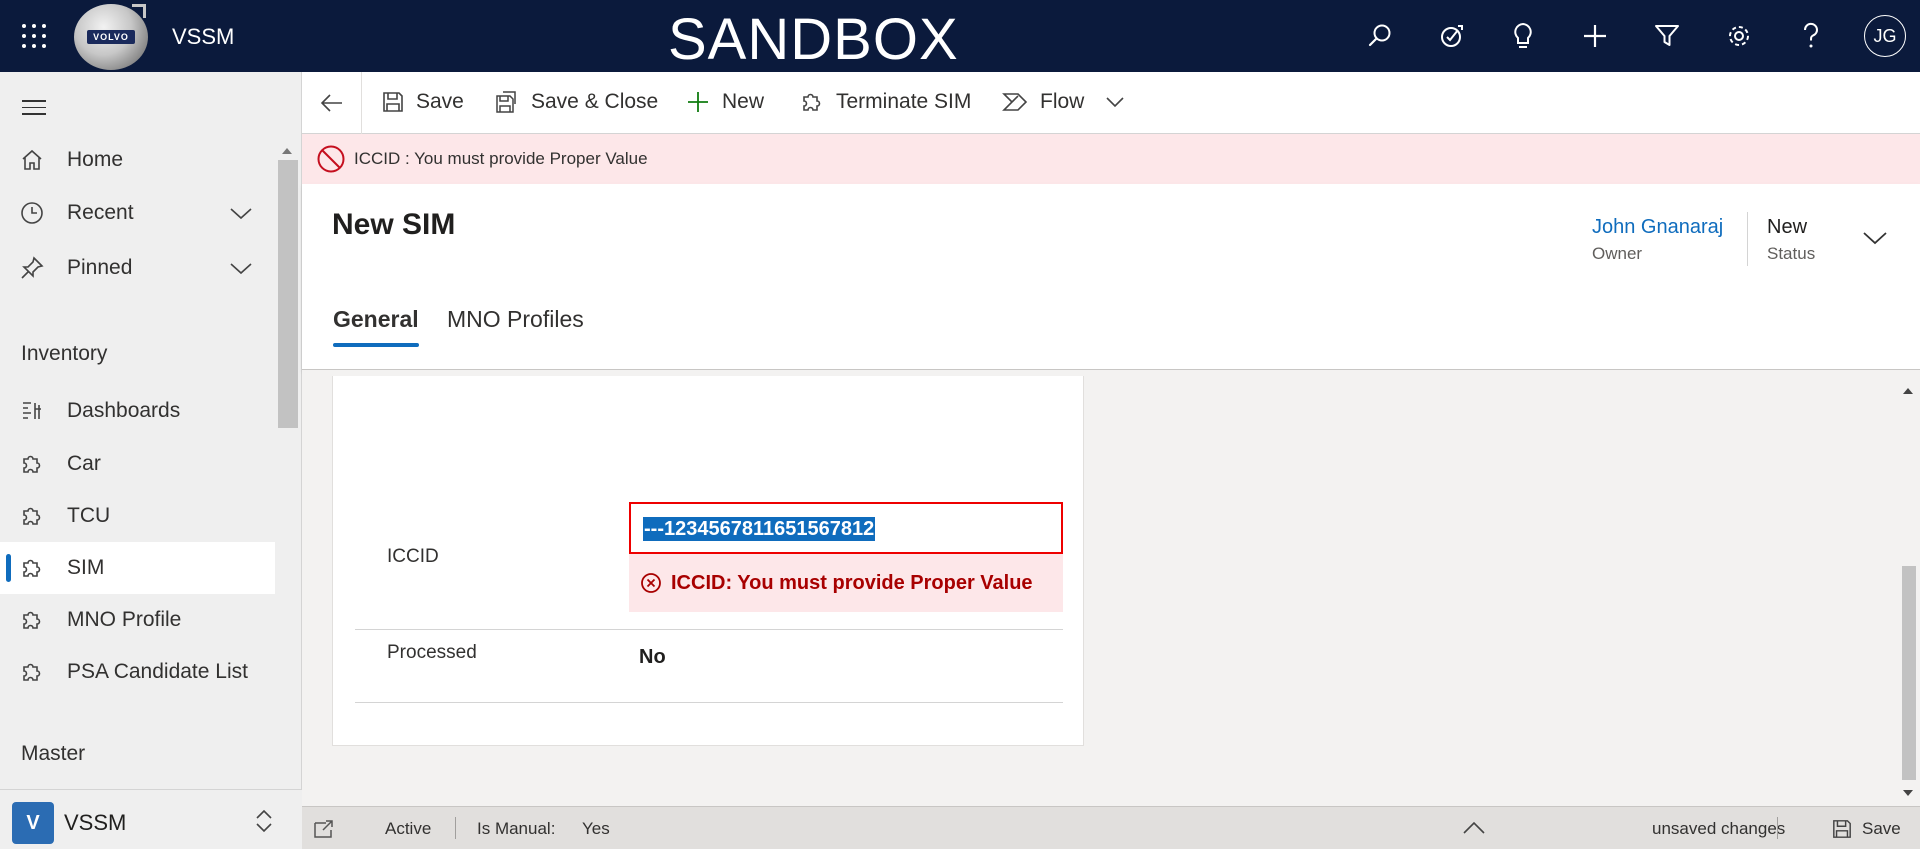 The image size is (1920, 849). What do you see at coordinates (516, 828) in the screenshot?
I see `is-manual-label: Is Manual:` at bounding box center [516, 828].